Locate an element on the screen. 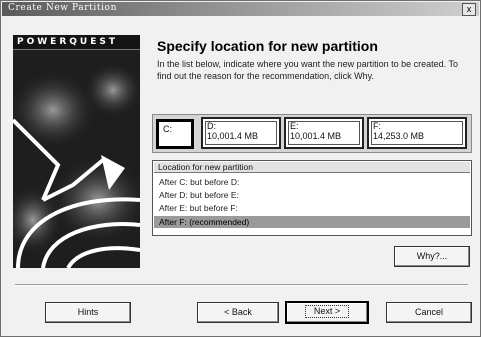  brand-logo: POWERQUEST is located at coordinates (67, 42).